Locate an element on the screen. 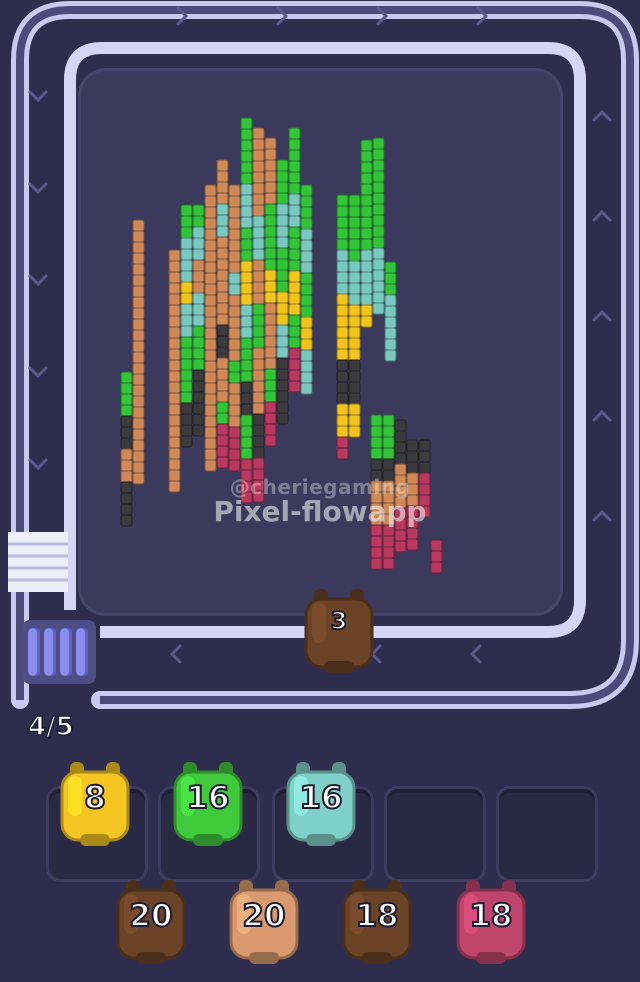 This screenshot has width=640, height=982. queue-shooter-4: 18 is located at coordinates (491, 921).